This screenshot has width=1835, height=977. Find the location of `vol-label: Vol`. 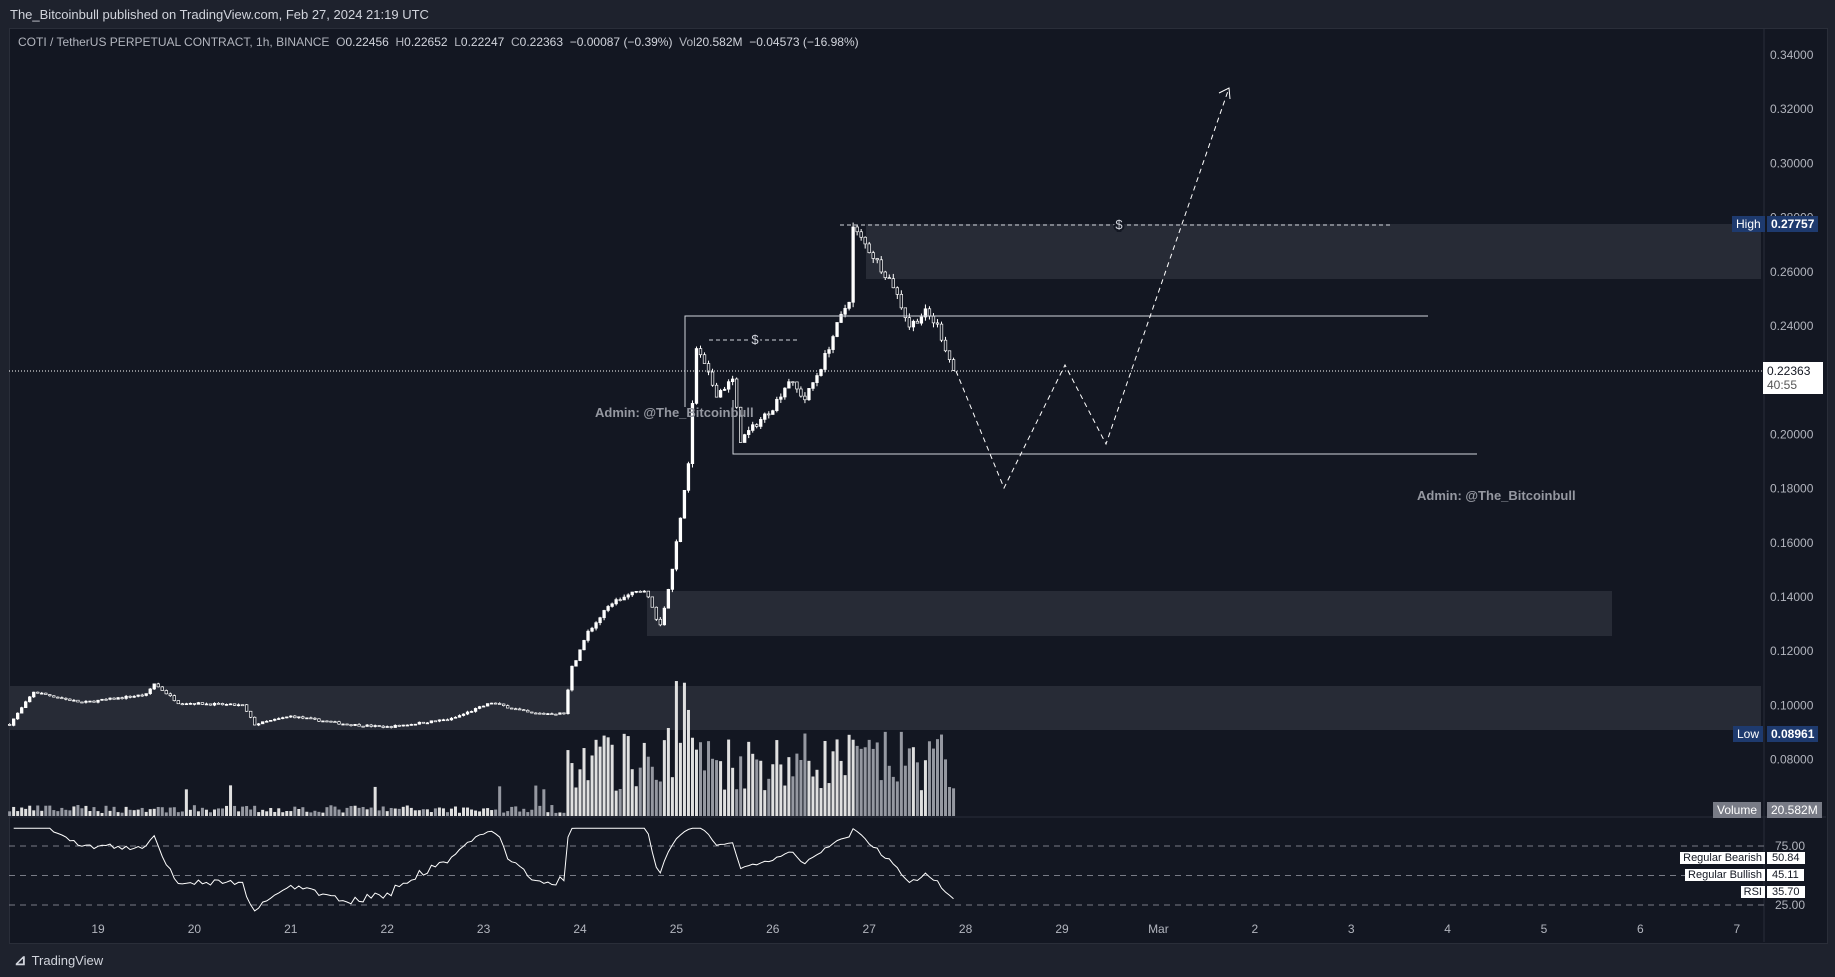

vol-label: Vol is located at coordinates (687, 42).